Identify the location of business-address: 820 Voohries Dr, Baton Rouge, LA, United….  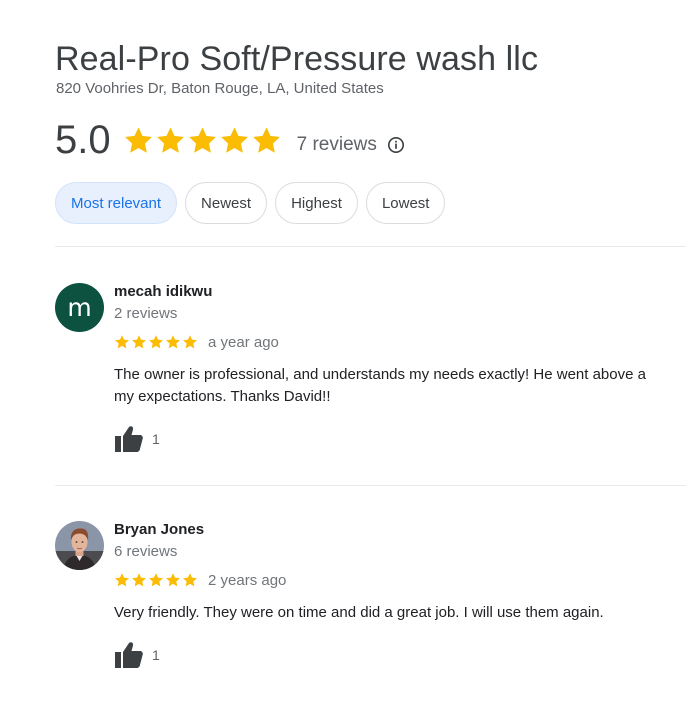
(220, 88).